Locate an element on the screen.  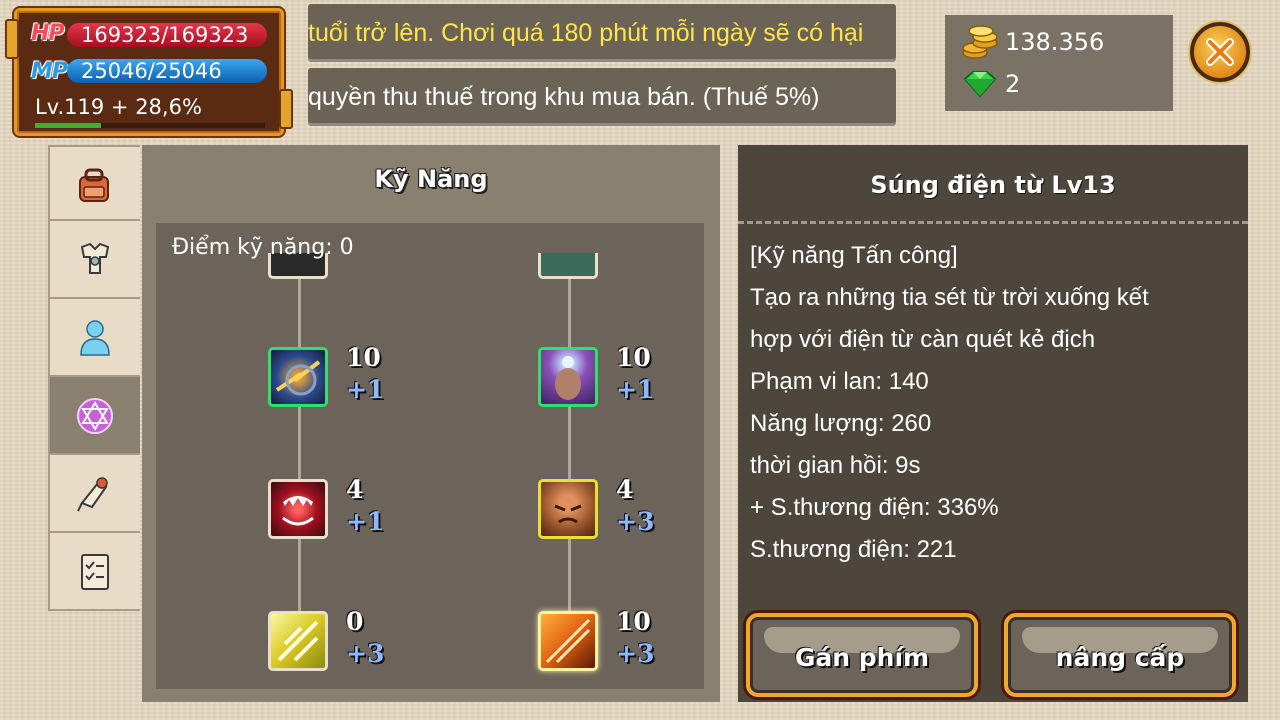
skill-level: 0 is located at coordinates (355, 621).